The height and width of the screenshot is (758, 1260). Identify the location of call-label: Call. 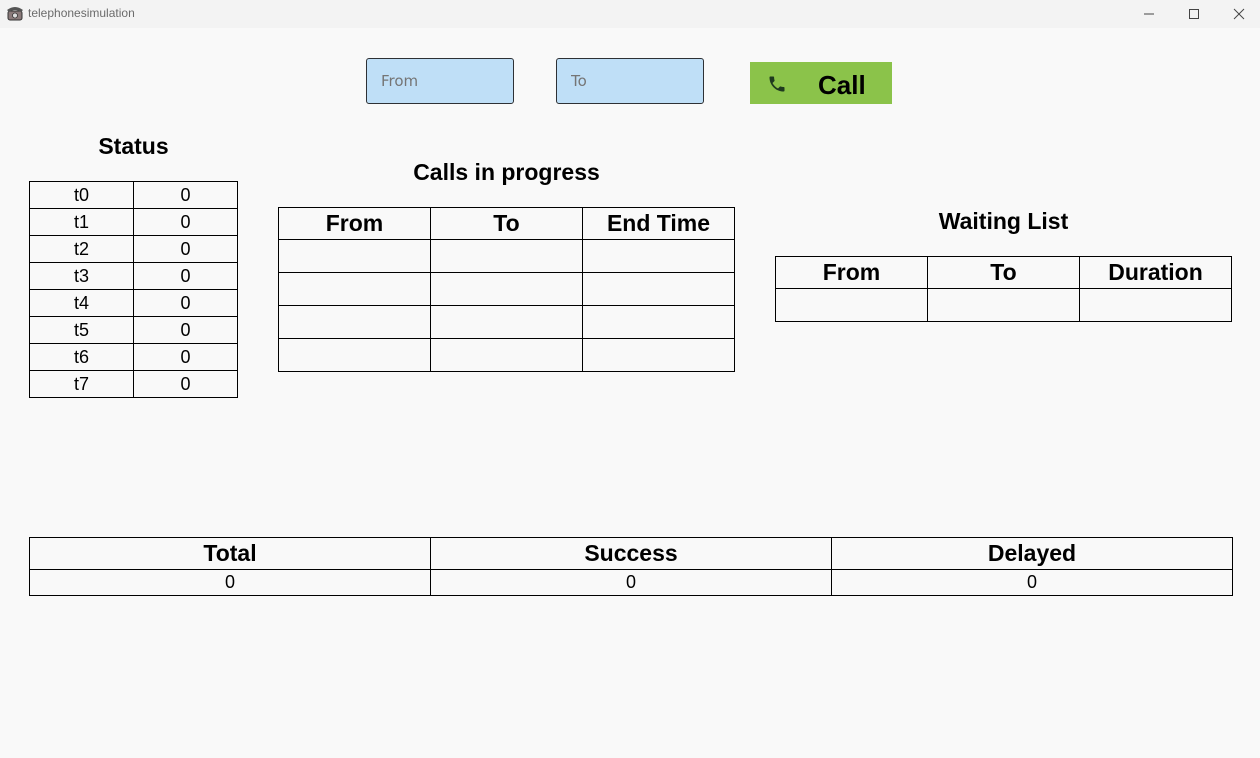
(842, 85).